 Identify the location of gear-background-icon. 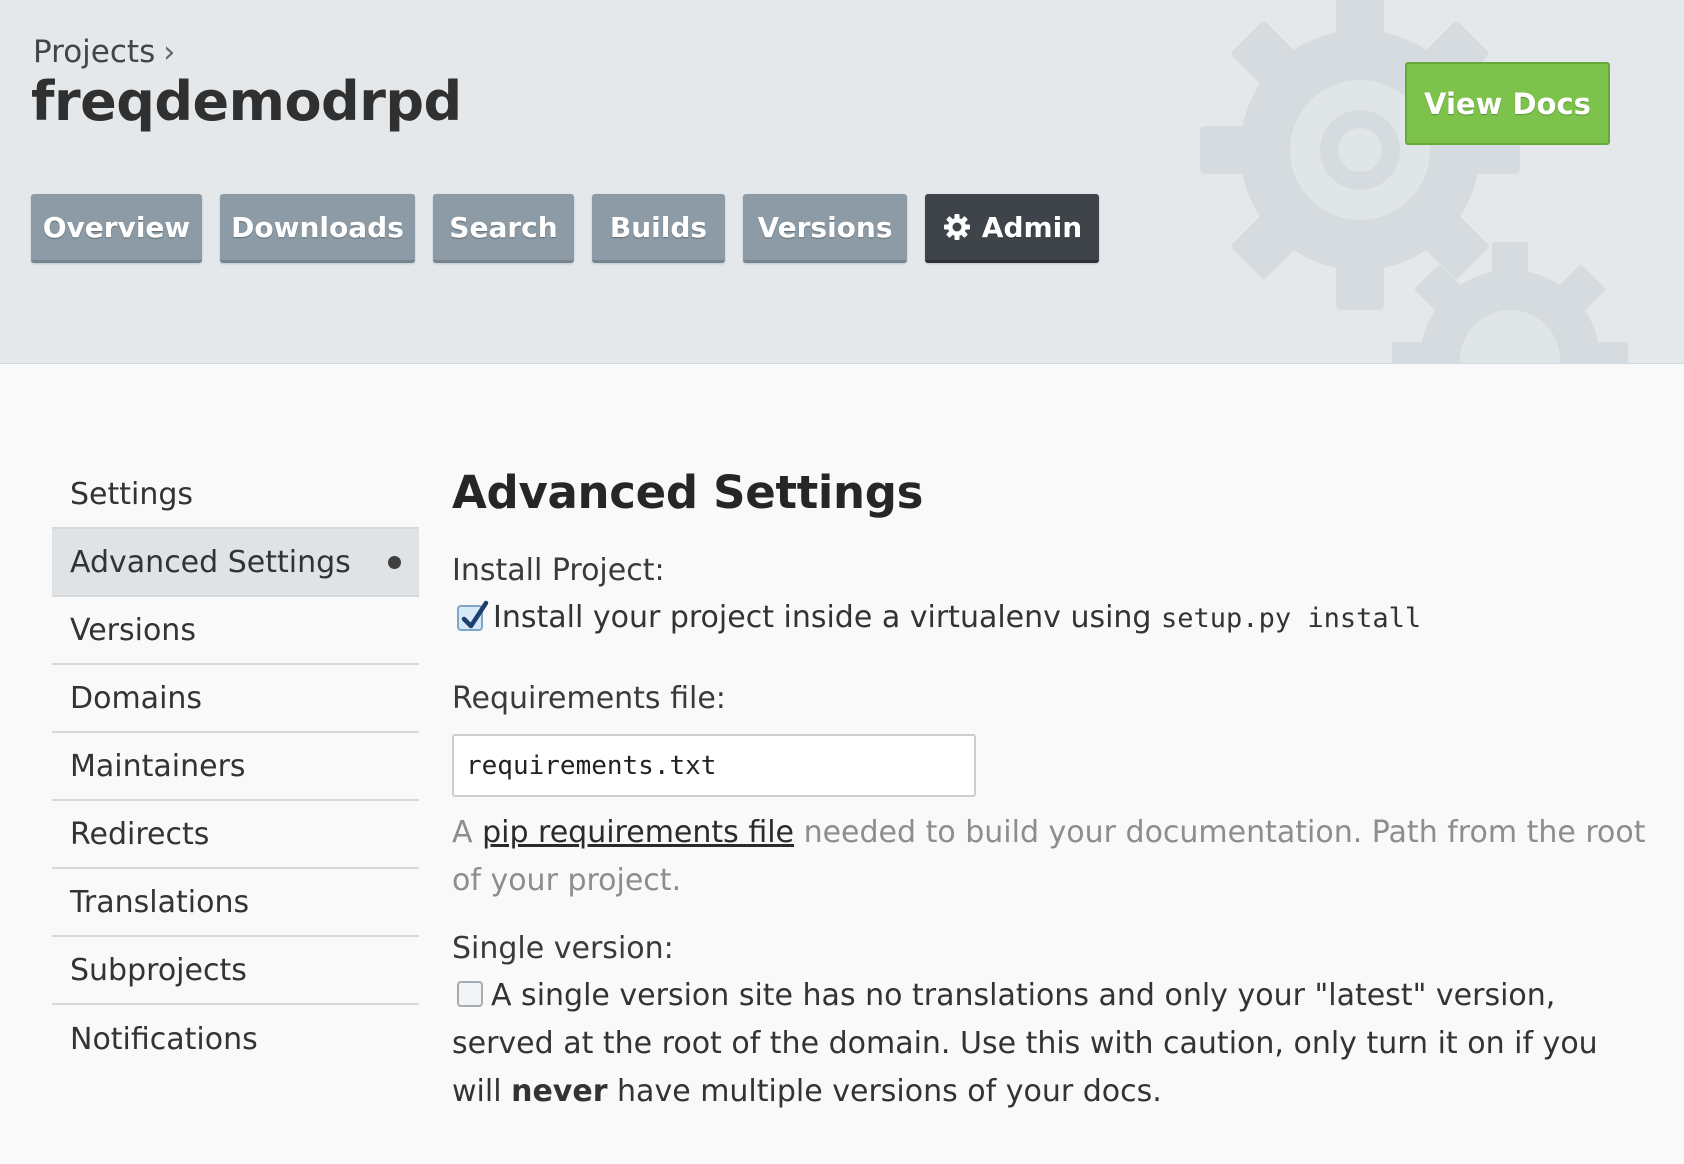
(1414, 181).